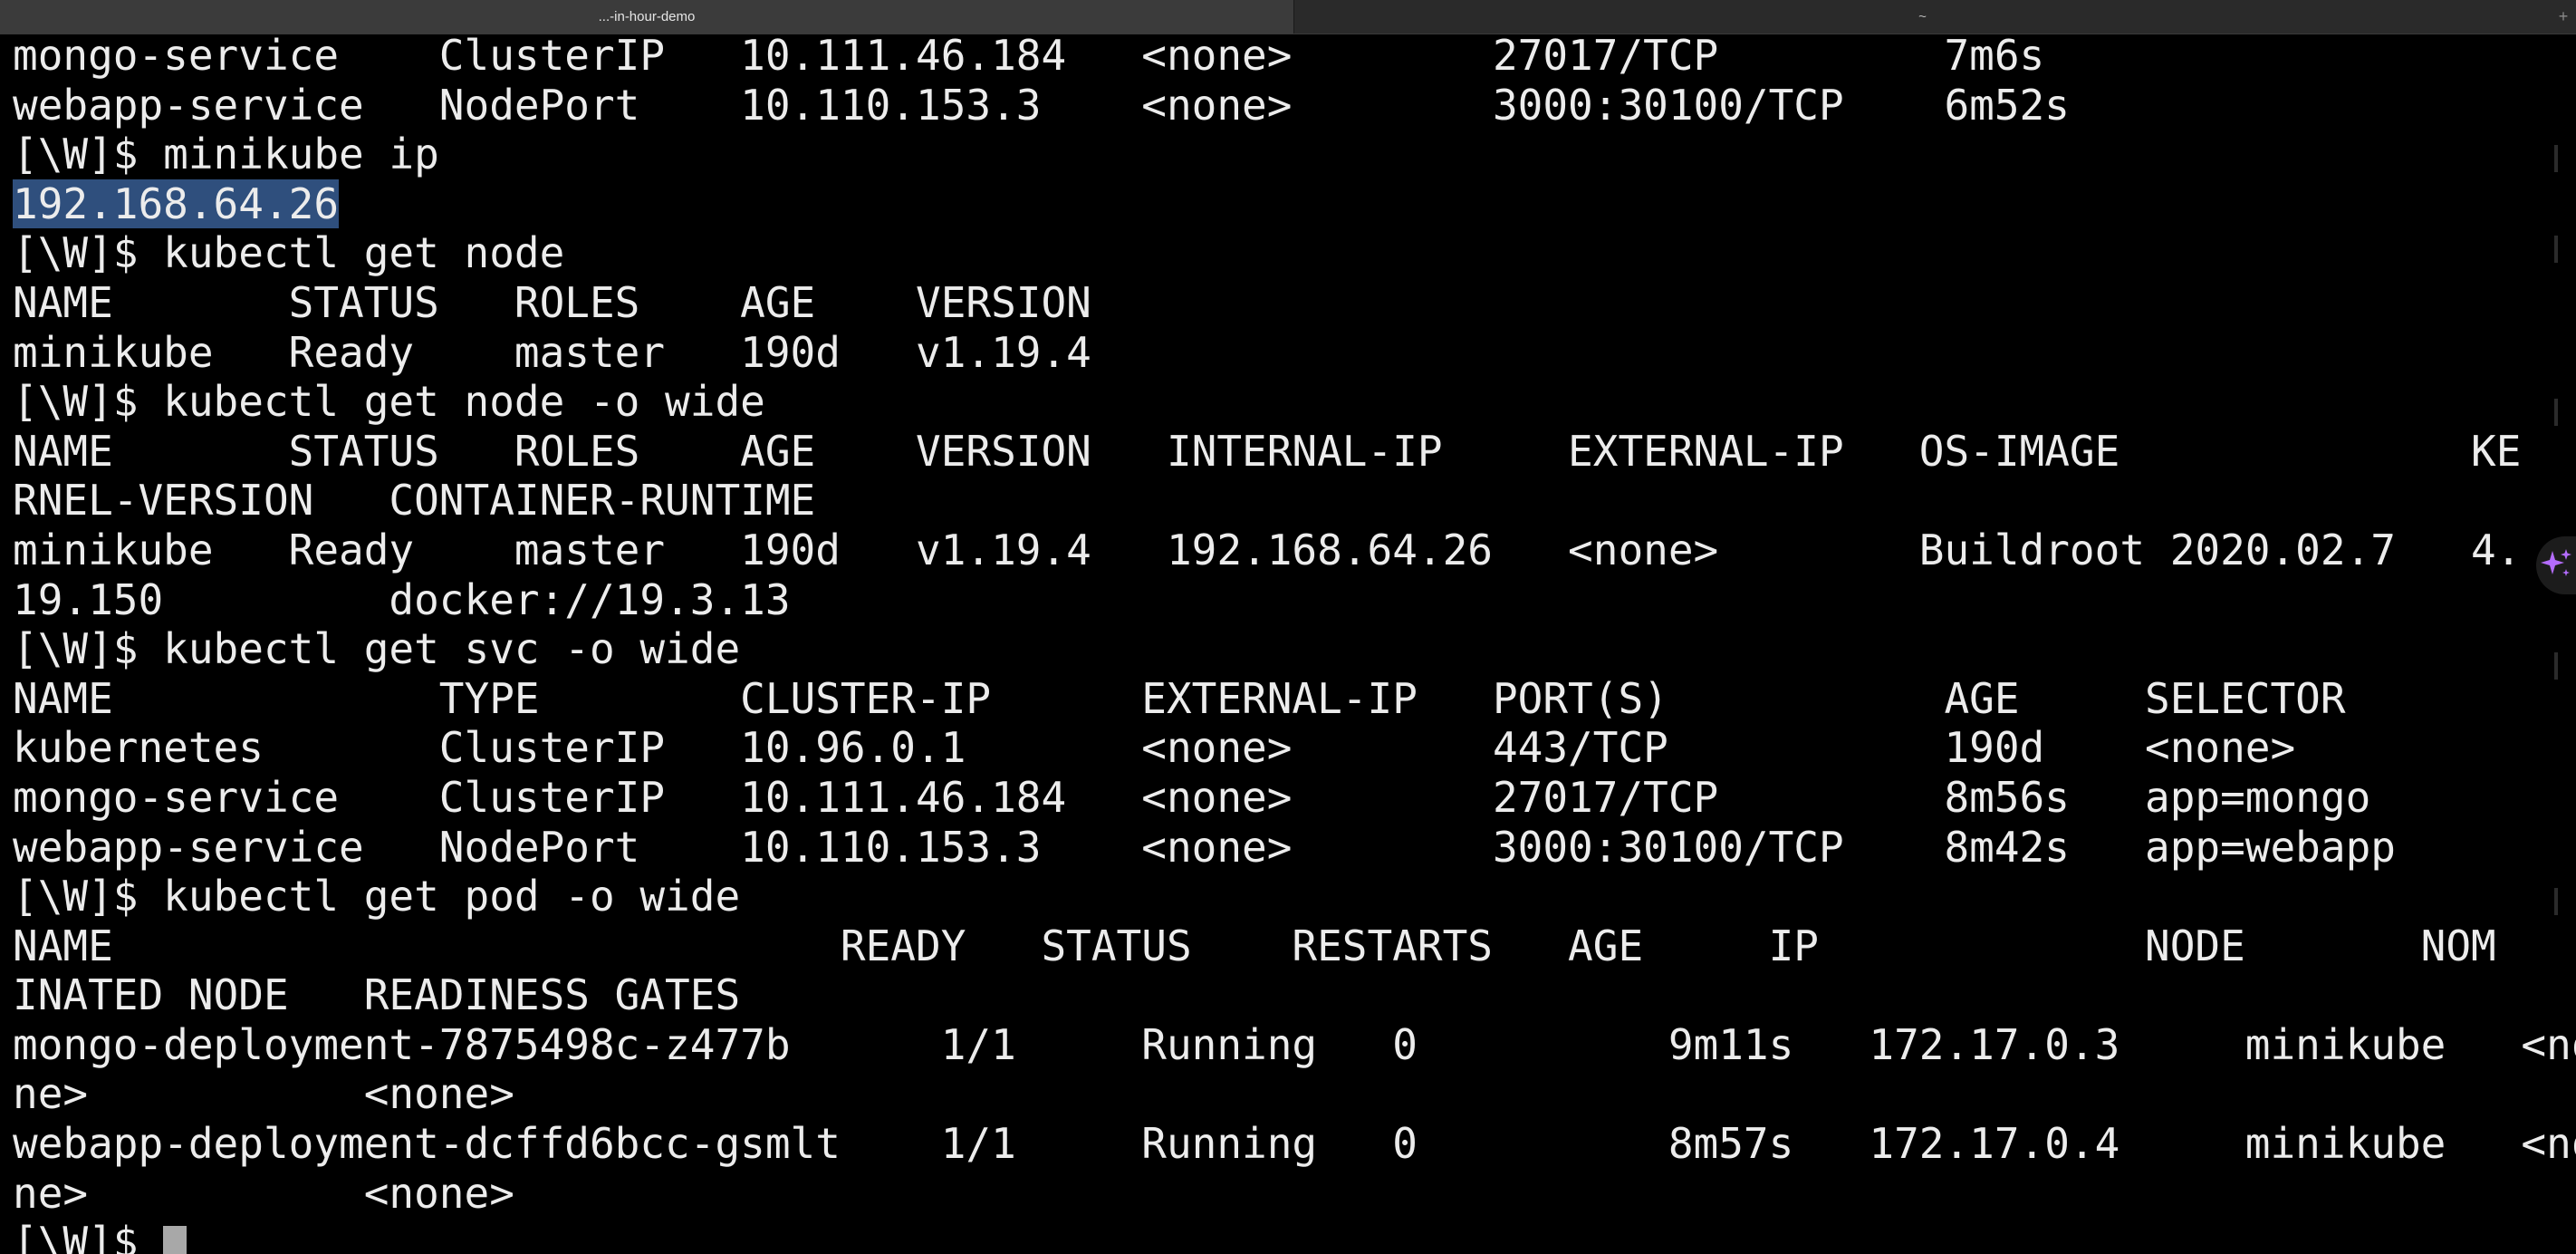  What do you see at coordinates (552, 352) in the screenshot?
I see `terminal-line: minikube Ready master 190d v1.19.4` at bounding box center [552, 352].